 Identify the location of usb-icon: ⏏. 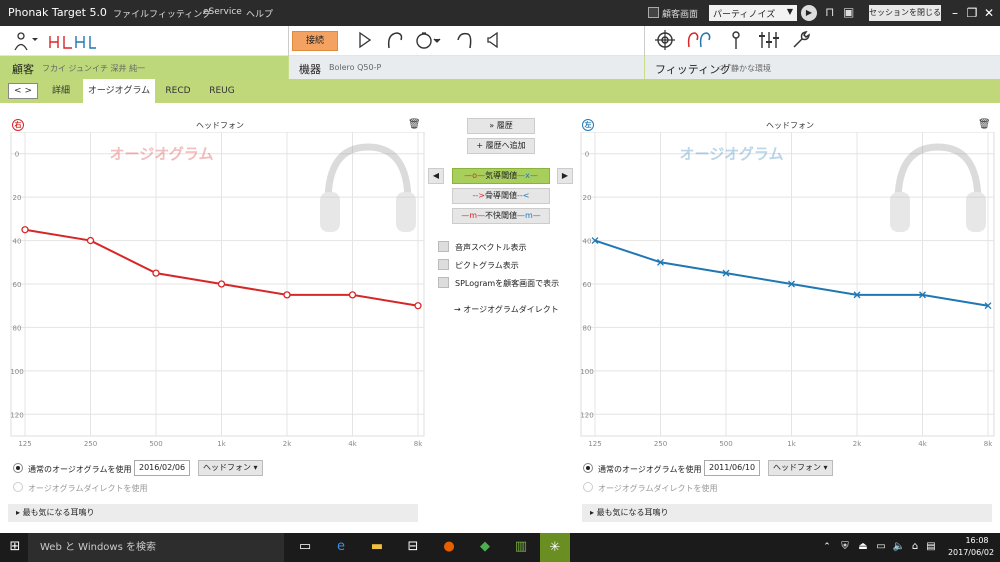
(863, 547).